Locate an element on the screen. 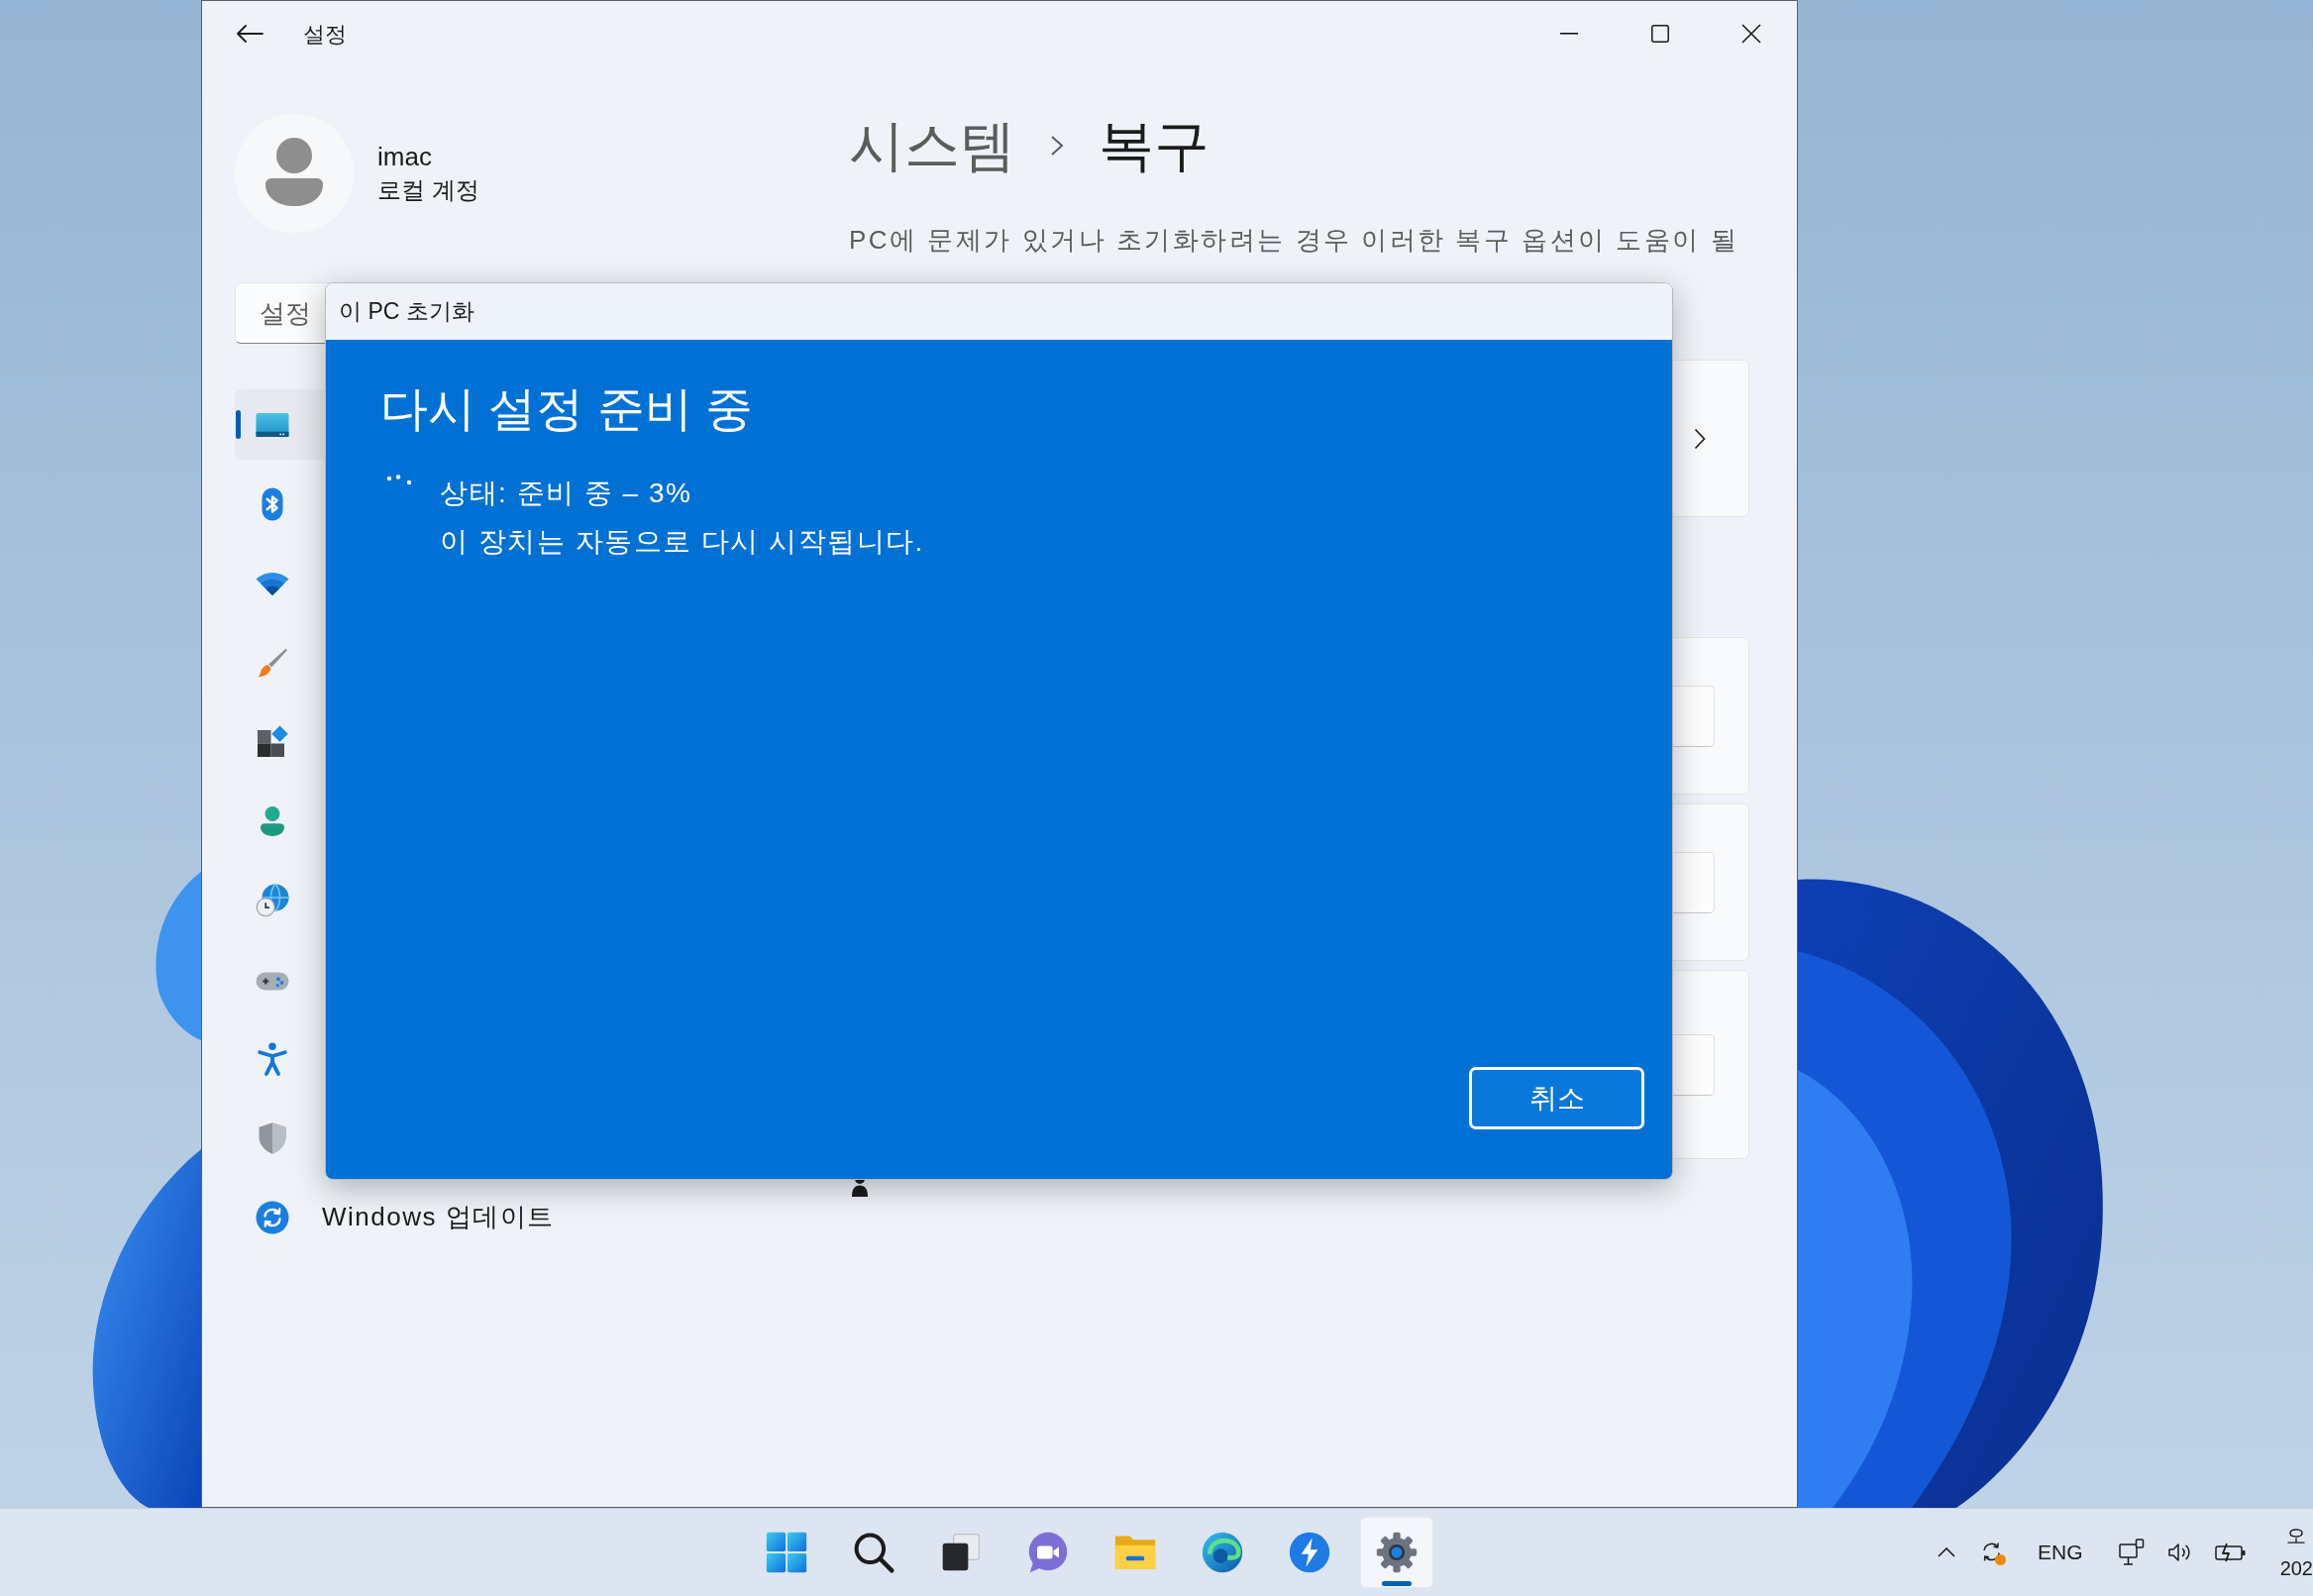  spinner-icon is located at coordinates (399, 480).